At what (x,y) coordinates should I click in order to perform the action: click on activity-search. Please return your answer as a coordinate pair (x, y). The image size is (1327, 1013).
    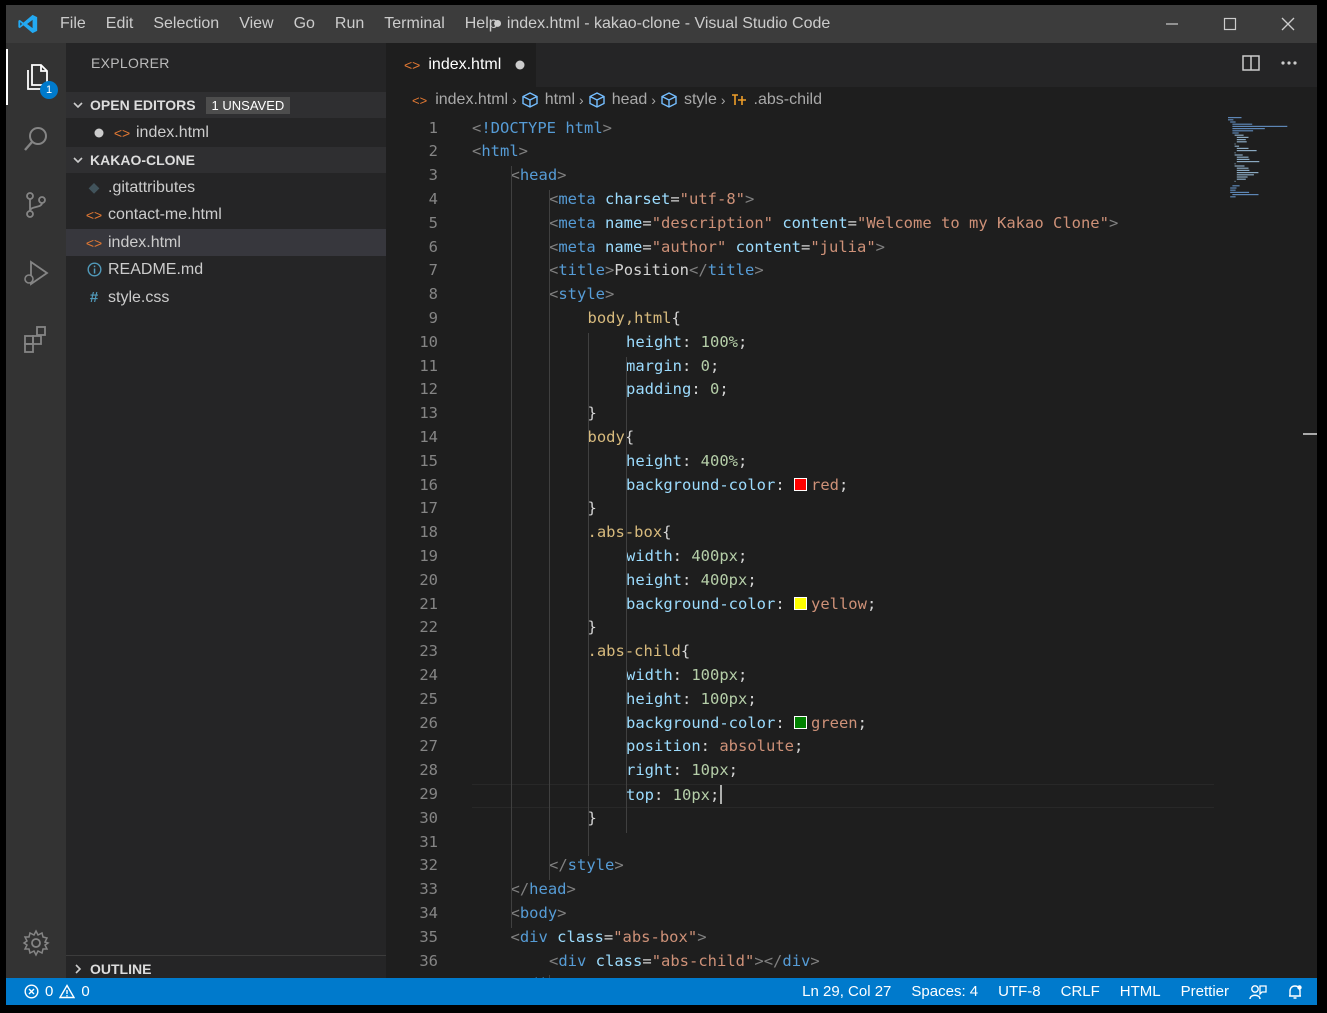
    Looking at the image, I should click on (36, 139).